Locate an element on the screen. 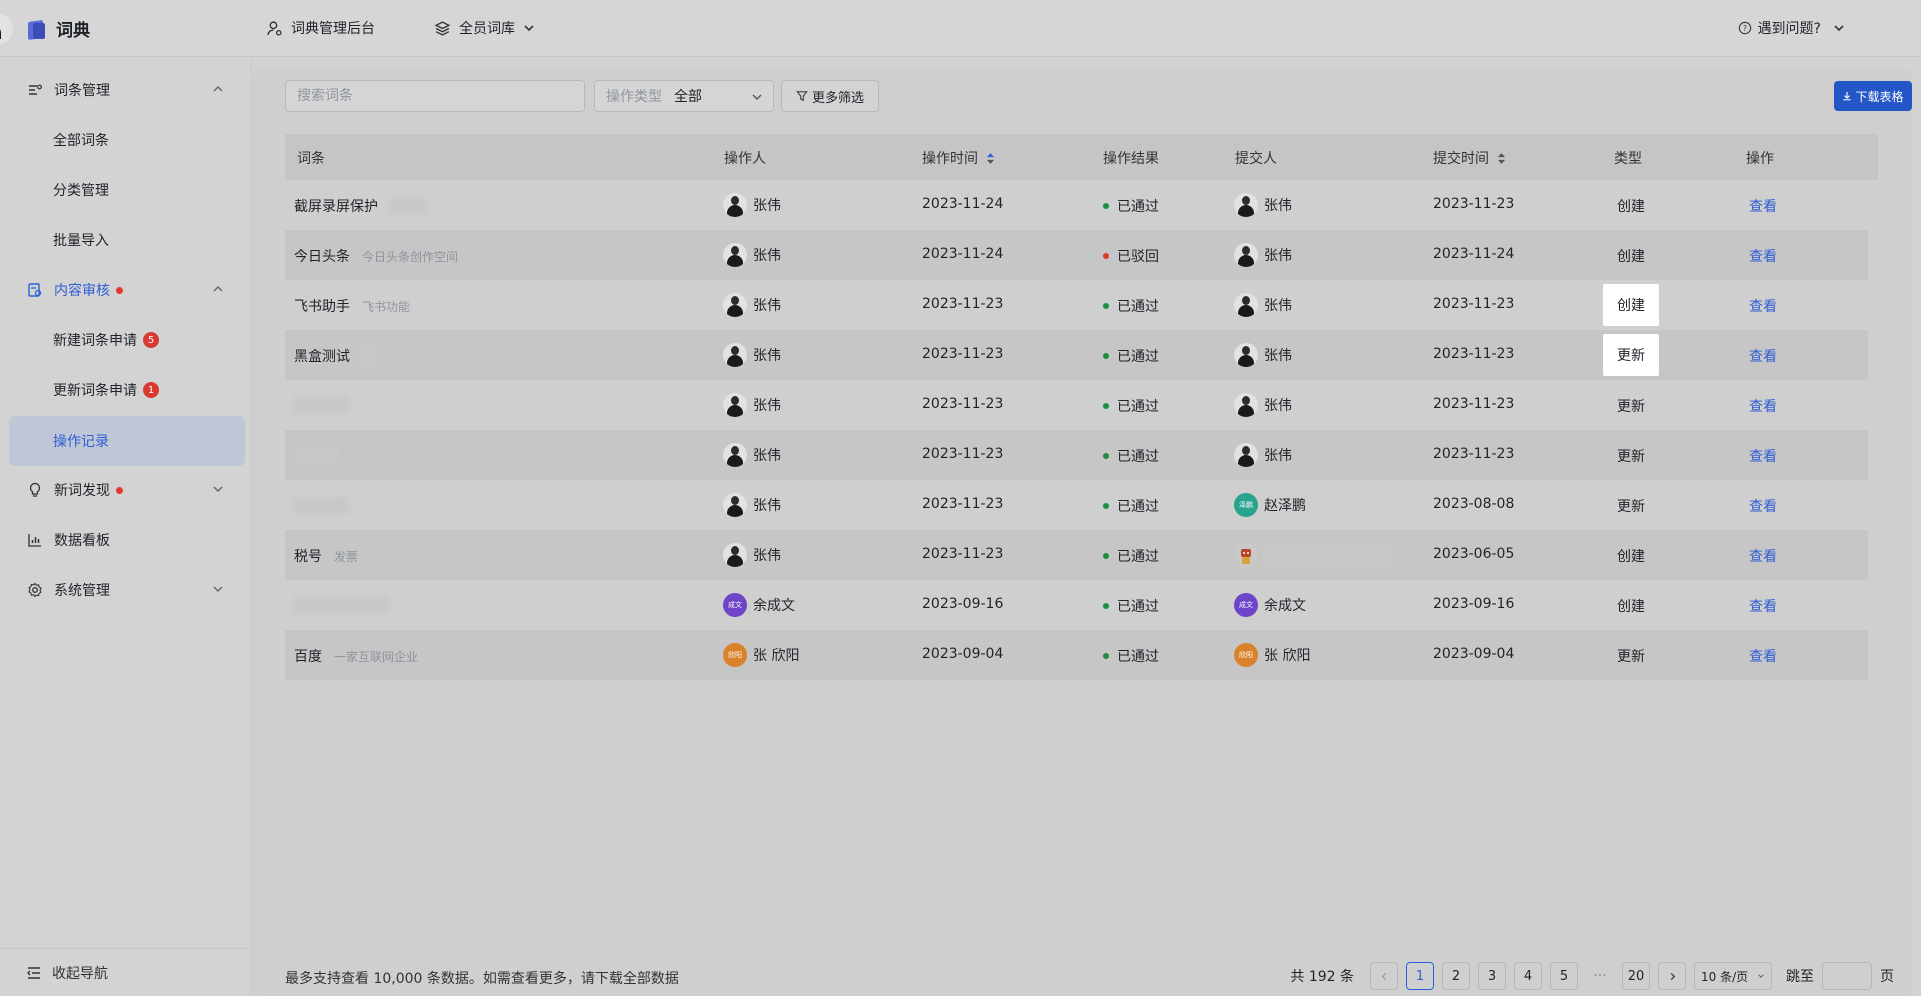  cell-submit-time: 2023-09-04 is located at coordinates (1473, 654).